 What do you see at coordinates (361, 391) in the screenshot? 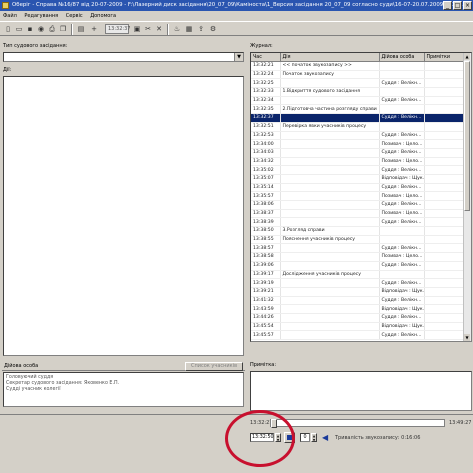
I see `notes-field` at bounding box center [361, 391].